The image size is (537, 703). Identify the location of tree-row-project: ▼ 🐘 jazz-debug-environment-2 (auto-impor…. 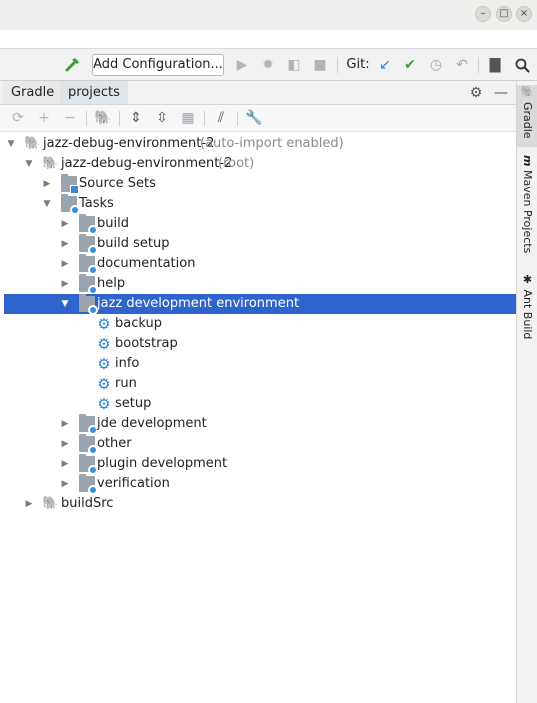
(260, 144).